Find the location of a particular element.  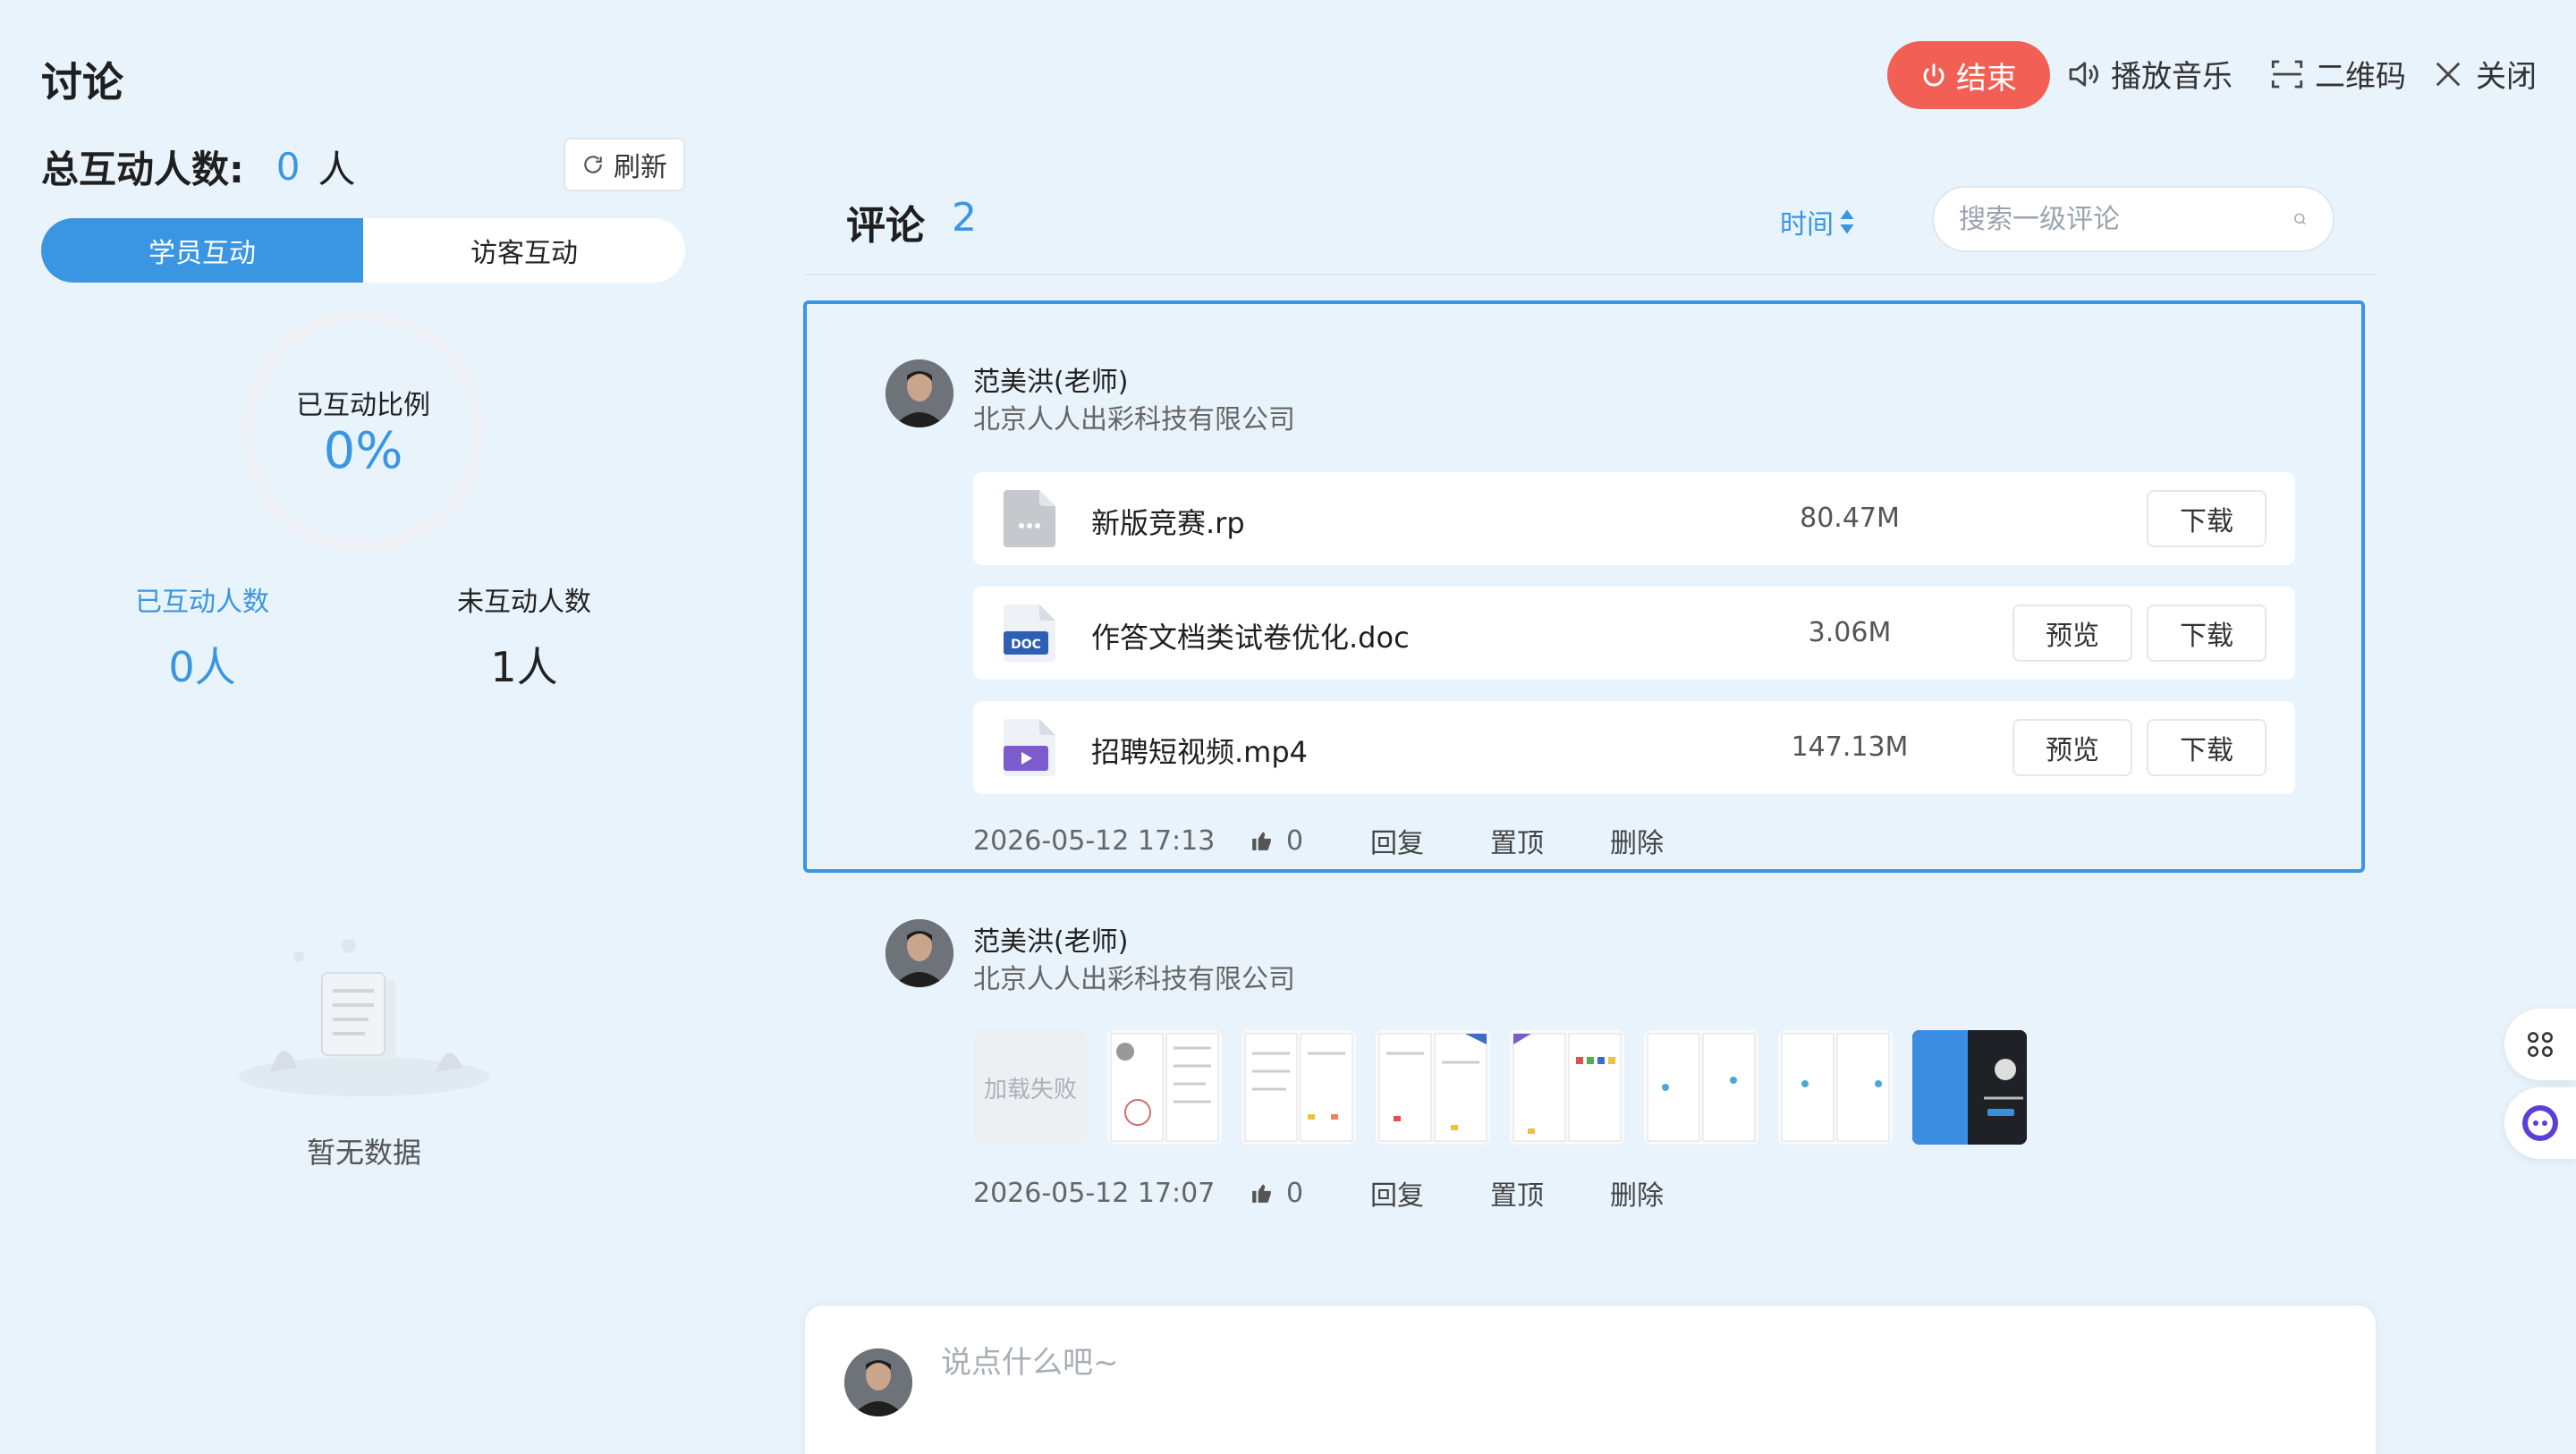

total-interaction-unit: 人 is located at coordinates (337, 169).